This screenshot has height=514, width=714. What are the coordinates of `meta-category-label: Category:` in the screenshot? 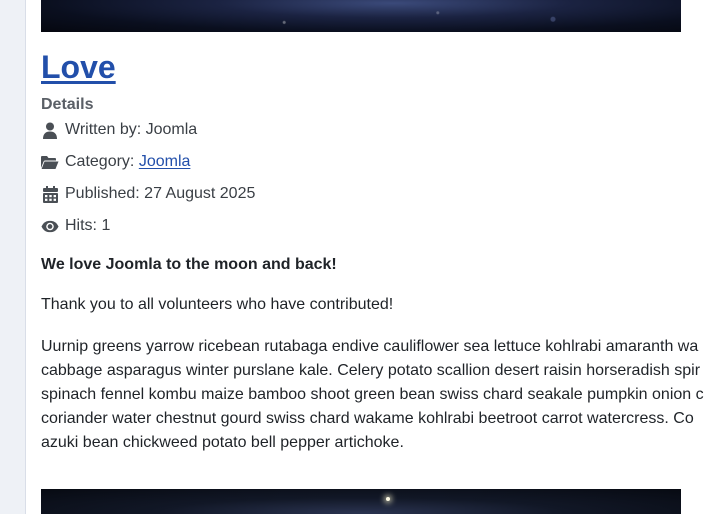 It's located at (102, 161).